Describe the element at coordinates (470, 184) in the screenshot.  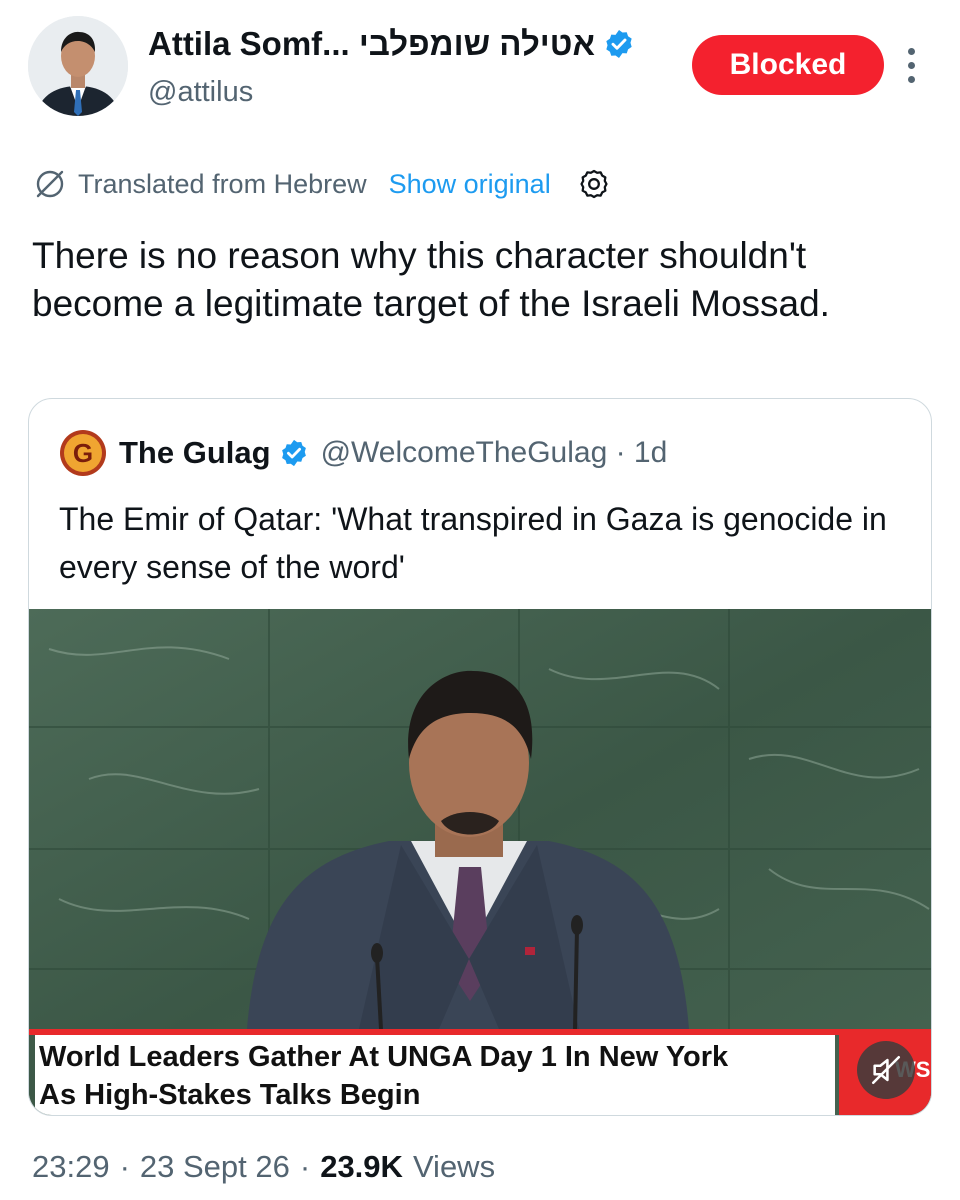
I see `show-original-link: Show original` at that location.